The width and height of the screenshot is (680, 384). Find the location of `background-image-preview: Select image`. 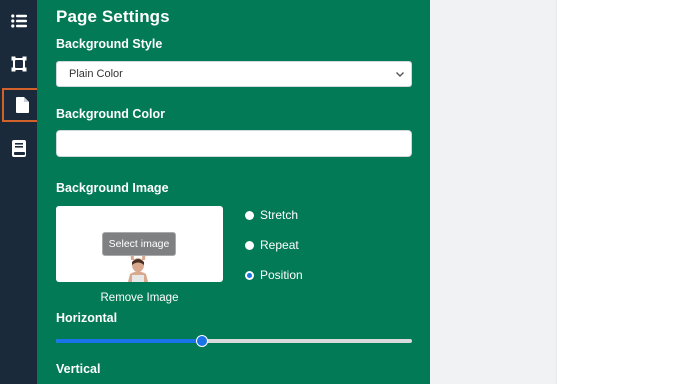

background-image-preview: Select image is located at coordinates (139, 244).